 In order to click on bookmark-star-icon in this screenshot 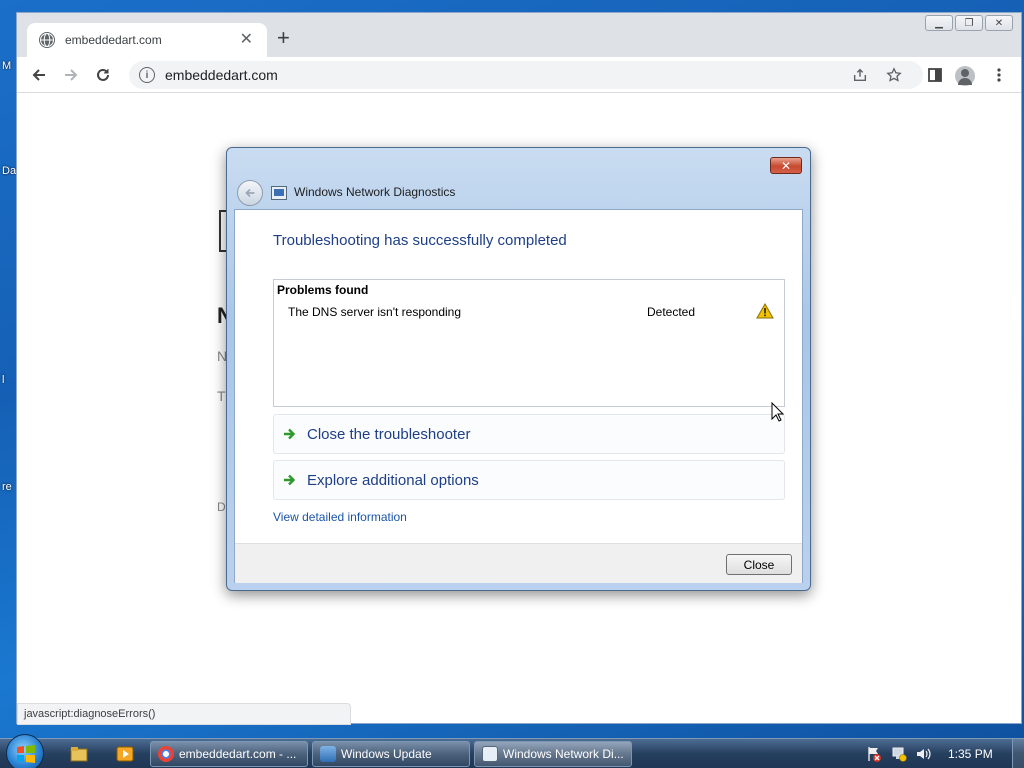, I will do `click(894, 75)`.